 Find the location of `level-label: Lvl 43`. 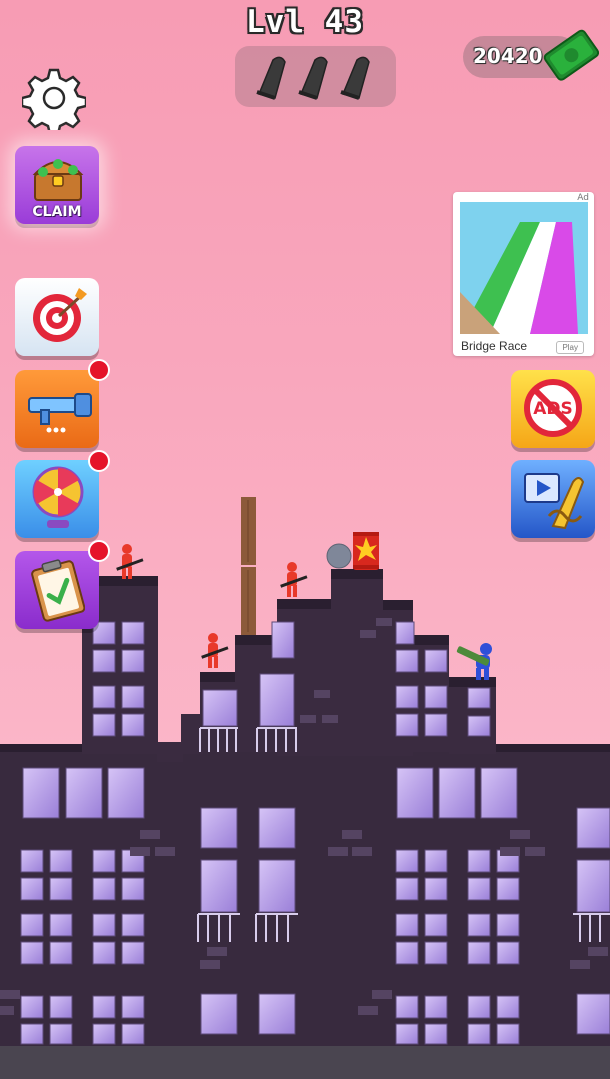

level-label: Lvl 43 is located at coordinates (305, 22).